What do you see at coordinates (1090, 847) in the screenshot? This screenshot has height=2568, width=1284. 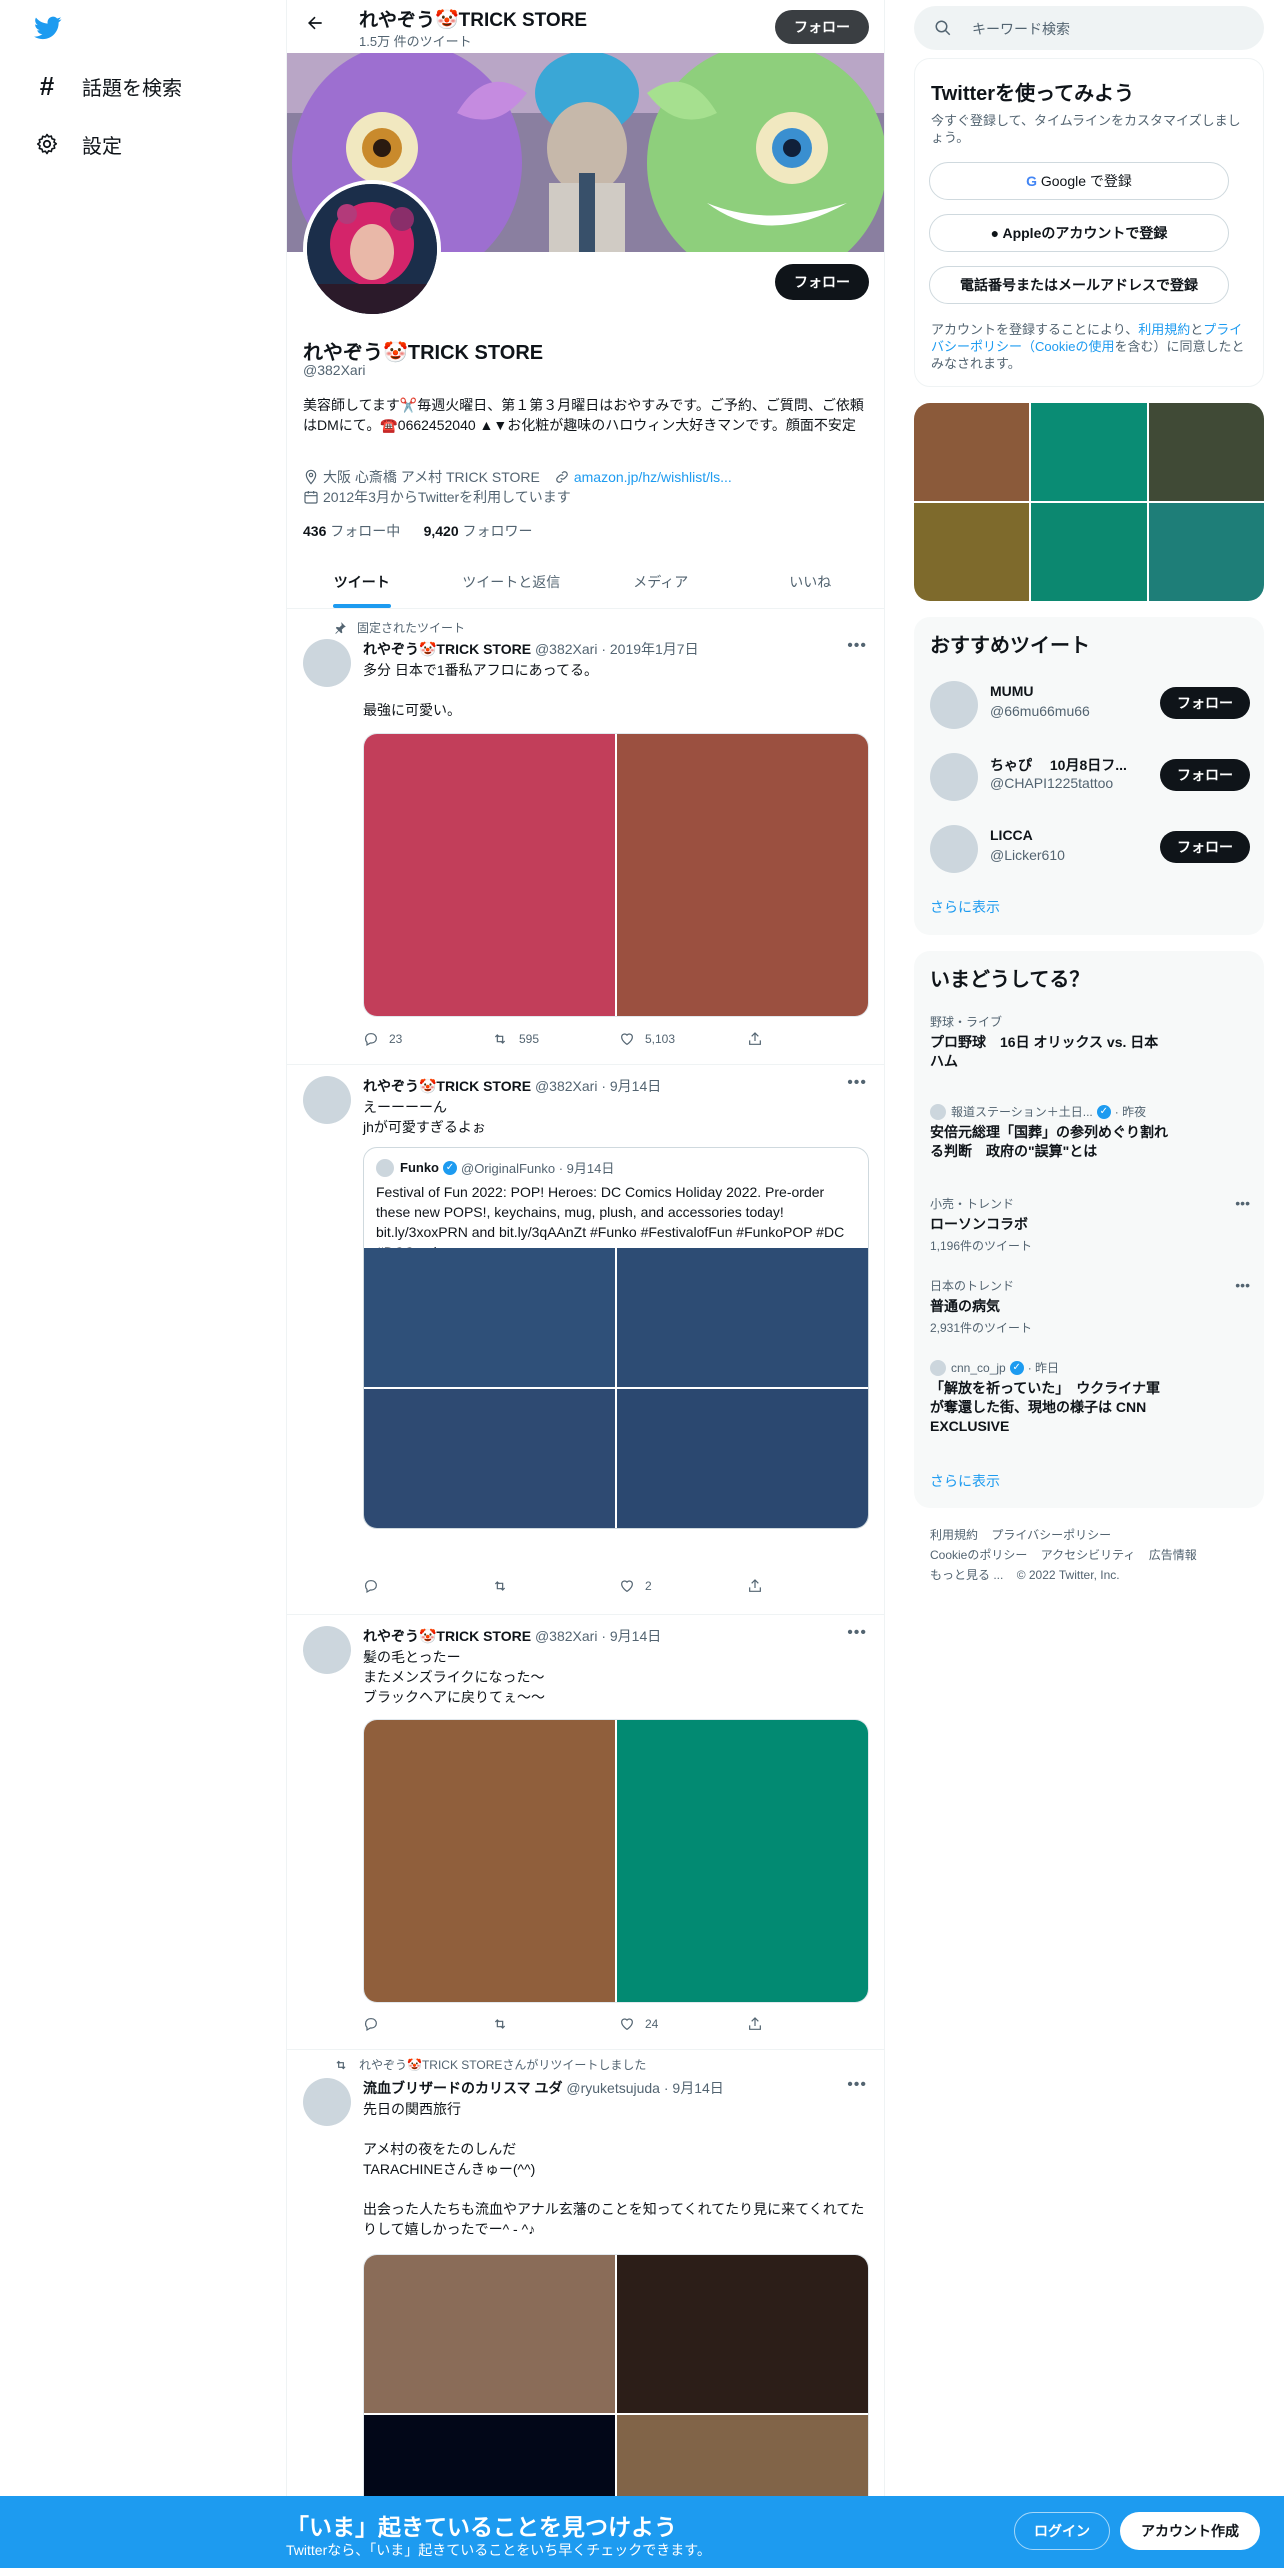 I see `recommended-user: LICCA @Licker610 フォロー` at bounding box center [1090, 847].